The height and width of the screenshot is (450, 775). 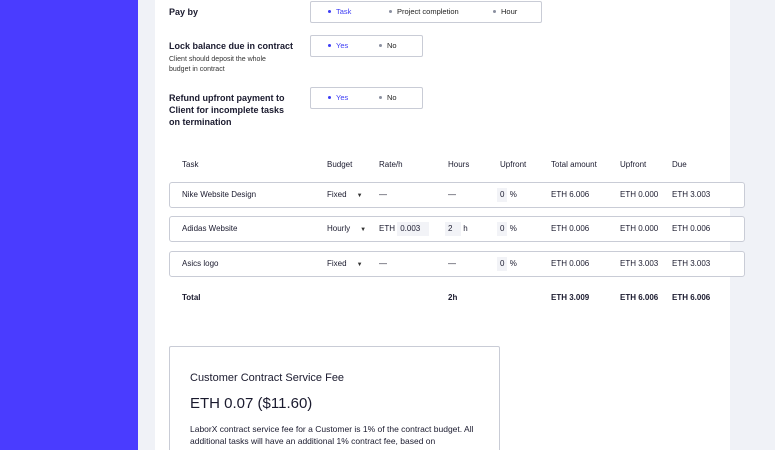 I want to click on header-total-amount: Total amount, so click(x=574, y=164).